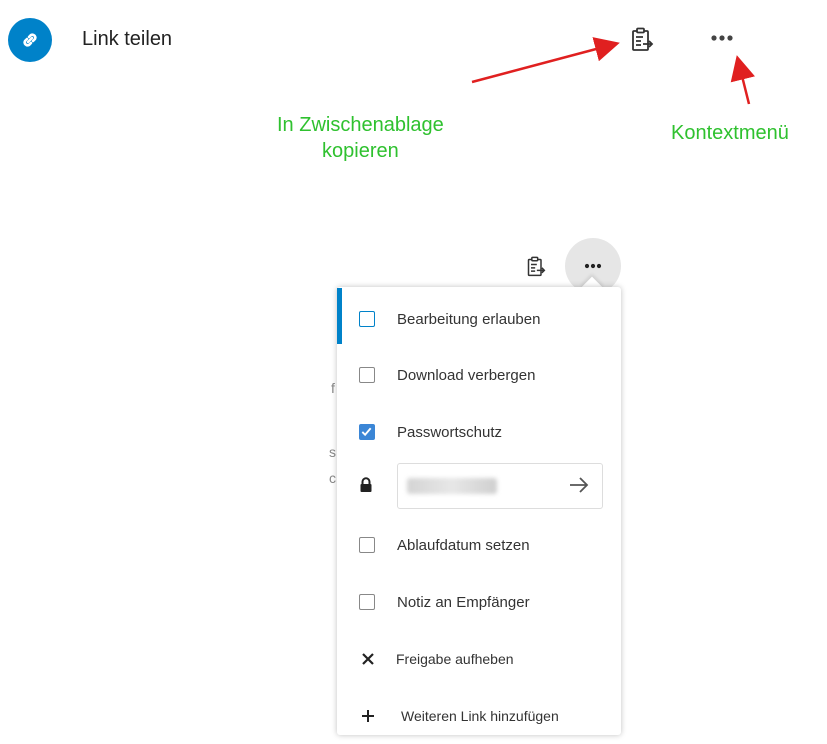 The width and height of the screenshot is (827, 744). I want to click on menu-item-label: Freigabe aufheben, so click(455, 659).